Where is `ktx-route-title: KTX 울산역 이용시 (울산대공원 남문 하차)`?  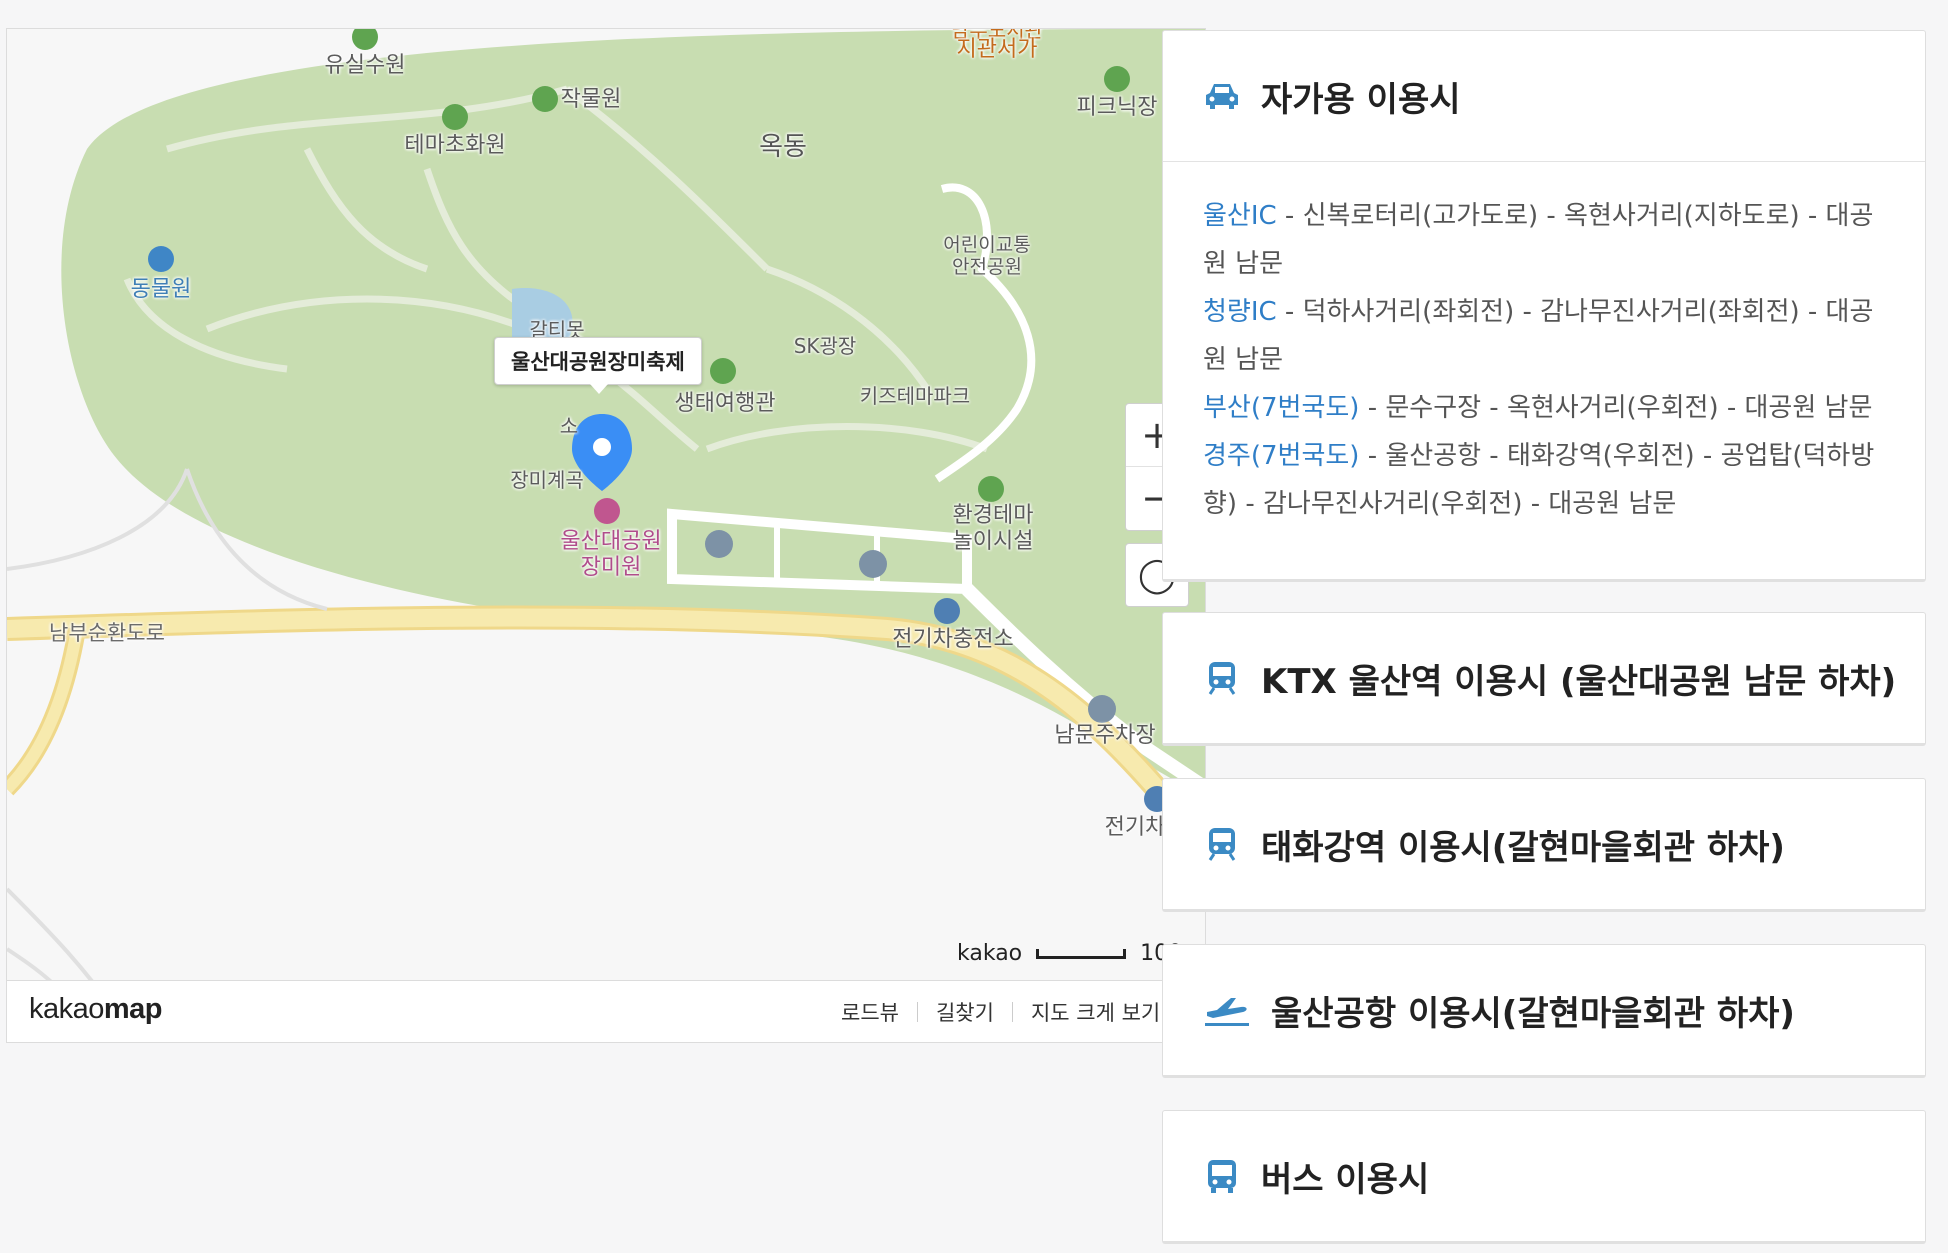
ktx-route-title: KTX 울산역 이용시 (울산대공원 남문 하차) is located at coordinates (1579, 681).